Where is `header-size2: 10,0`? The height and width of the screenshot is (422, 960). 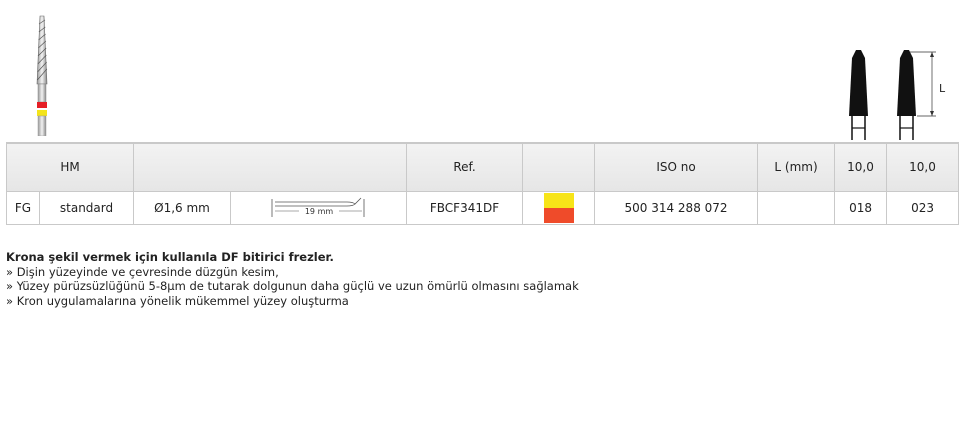
header-size2: 10,0 is located at coordinates (923, 167).